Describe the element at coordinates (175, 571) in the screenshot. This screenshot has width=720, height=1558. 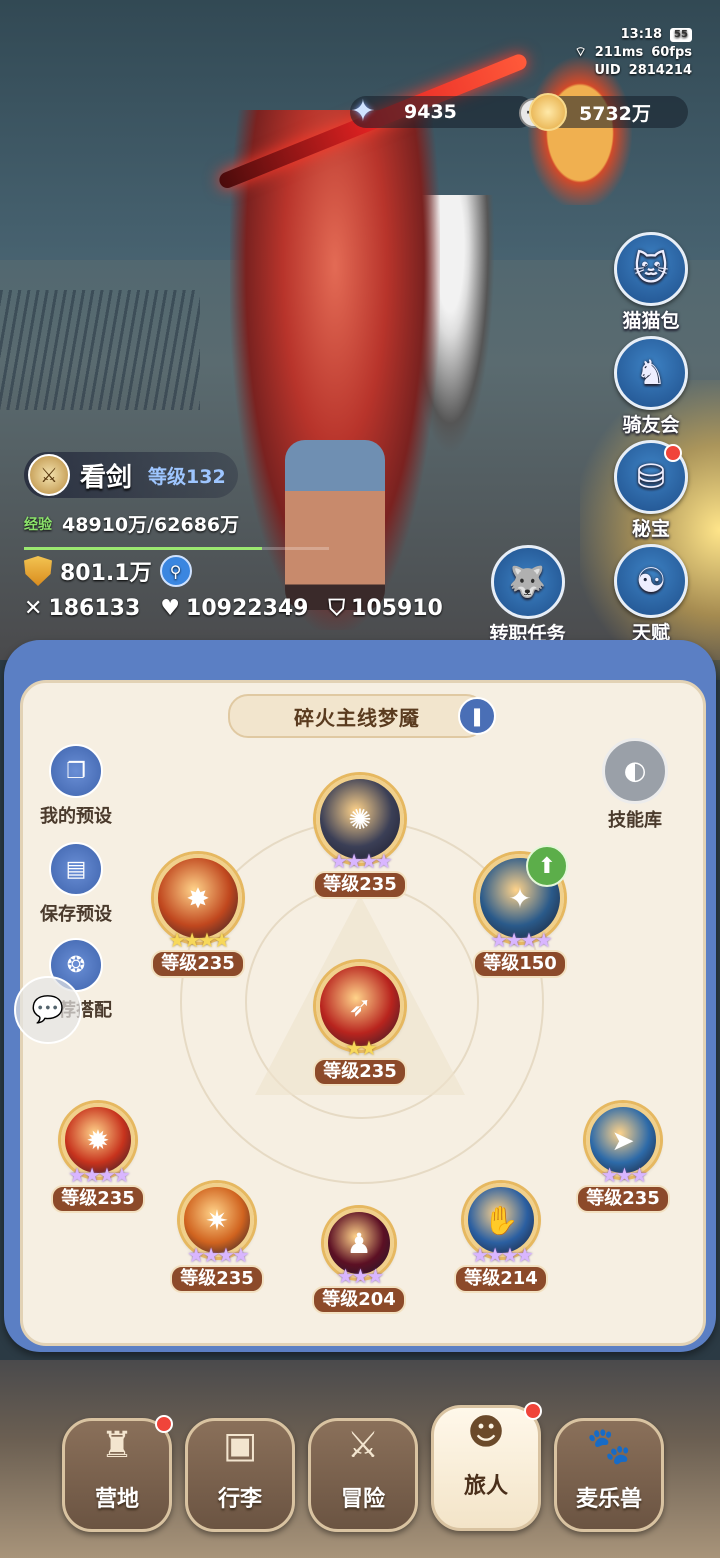
I see `search-icon: ⚲` at that location.